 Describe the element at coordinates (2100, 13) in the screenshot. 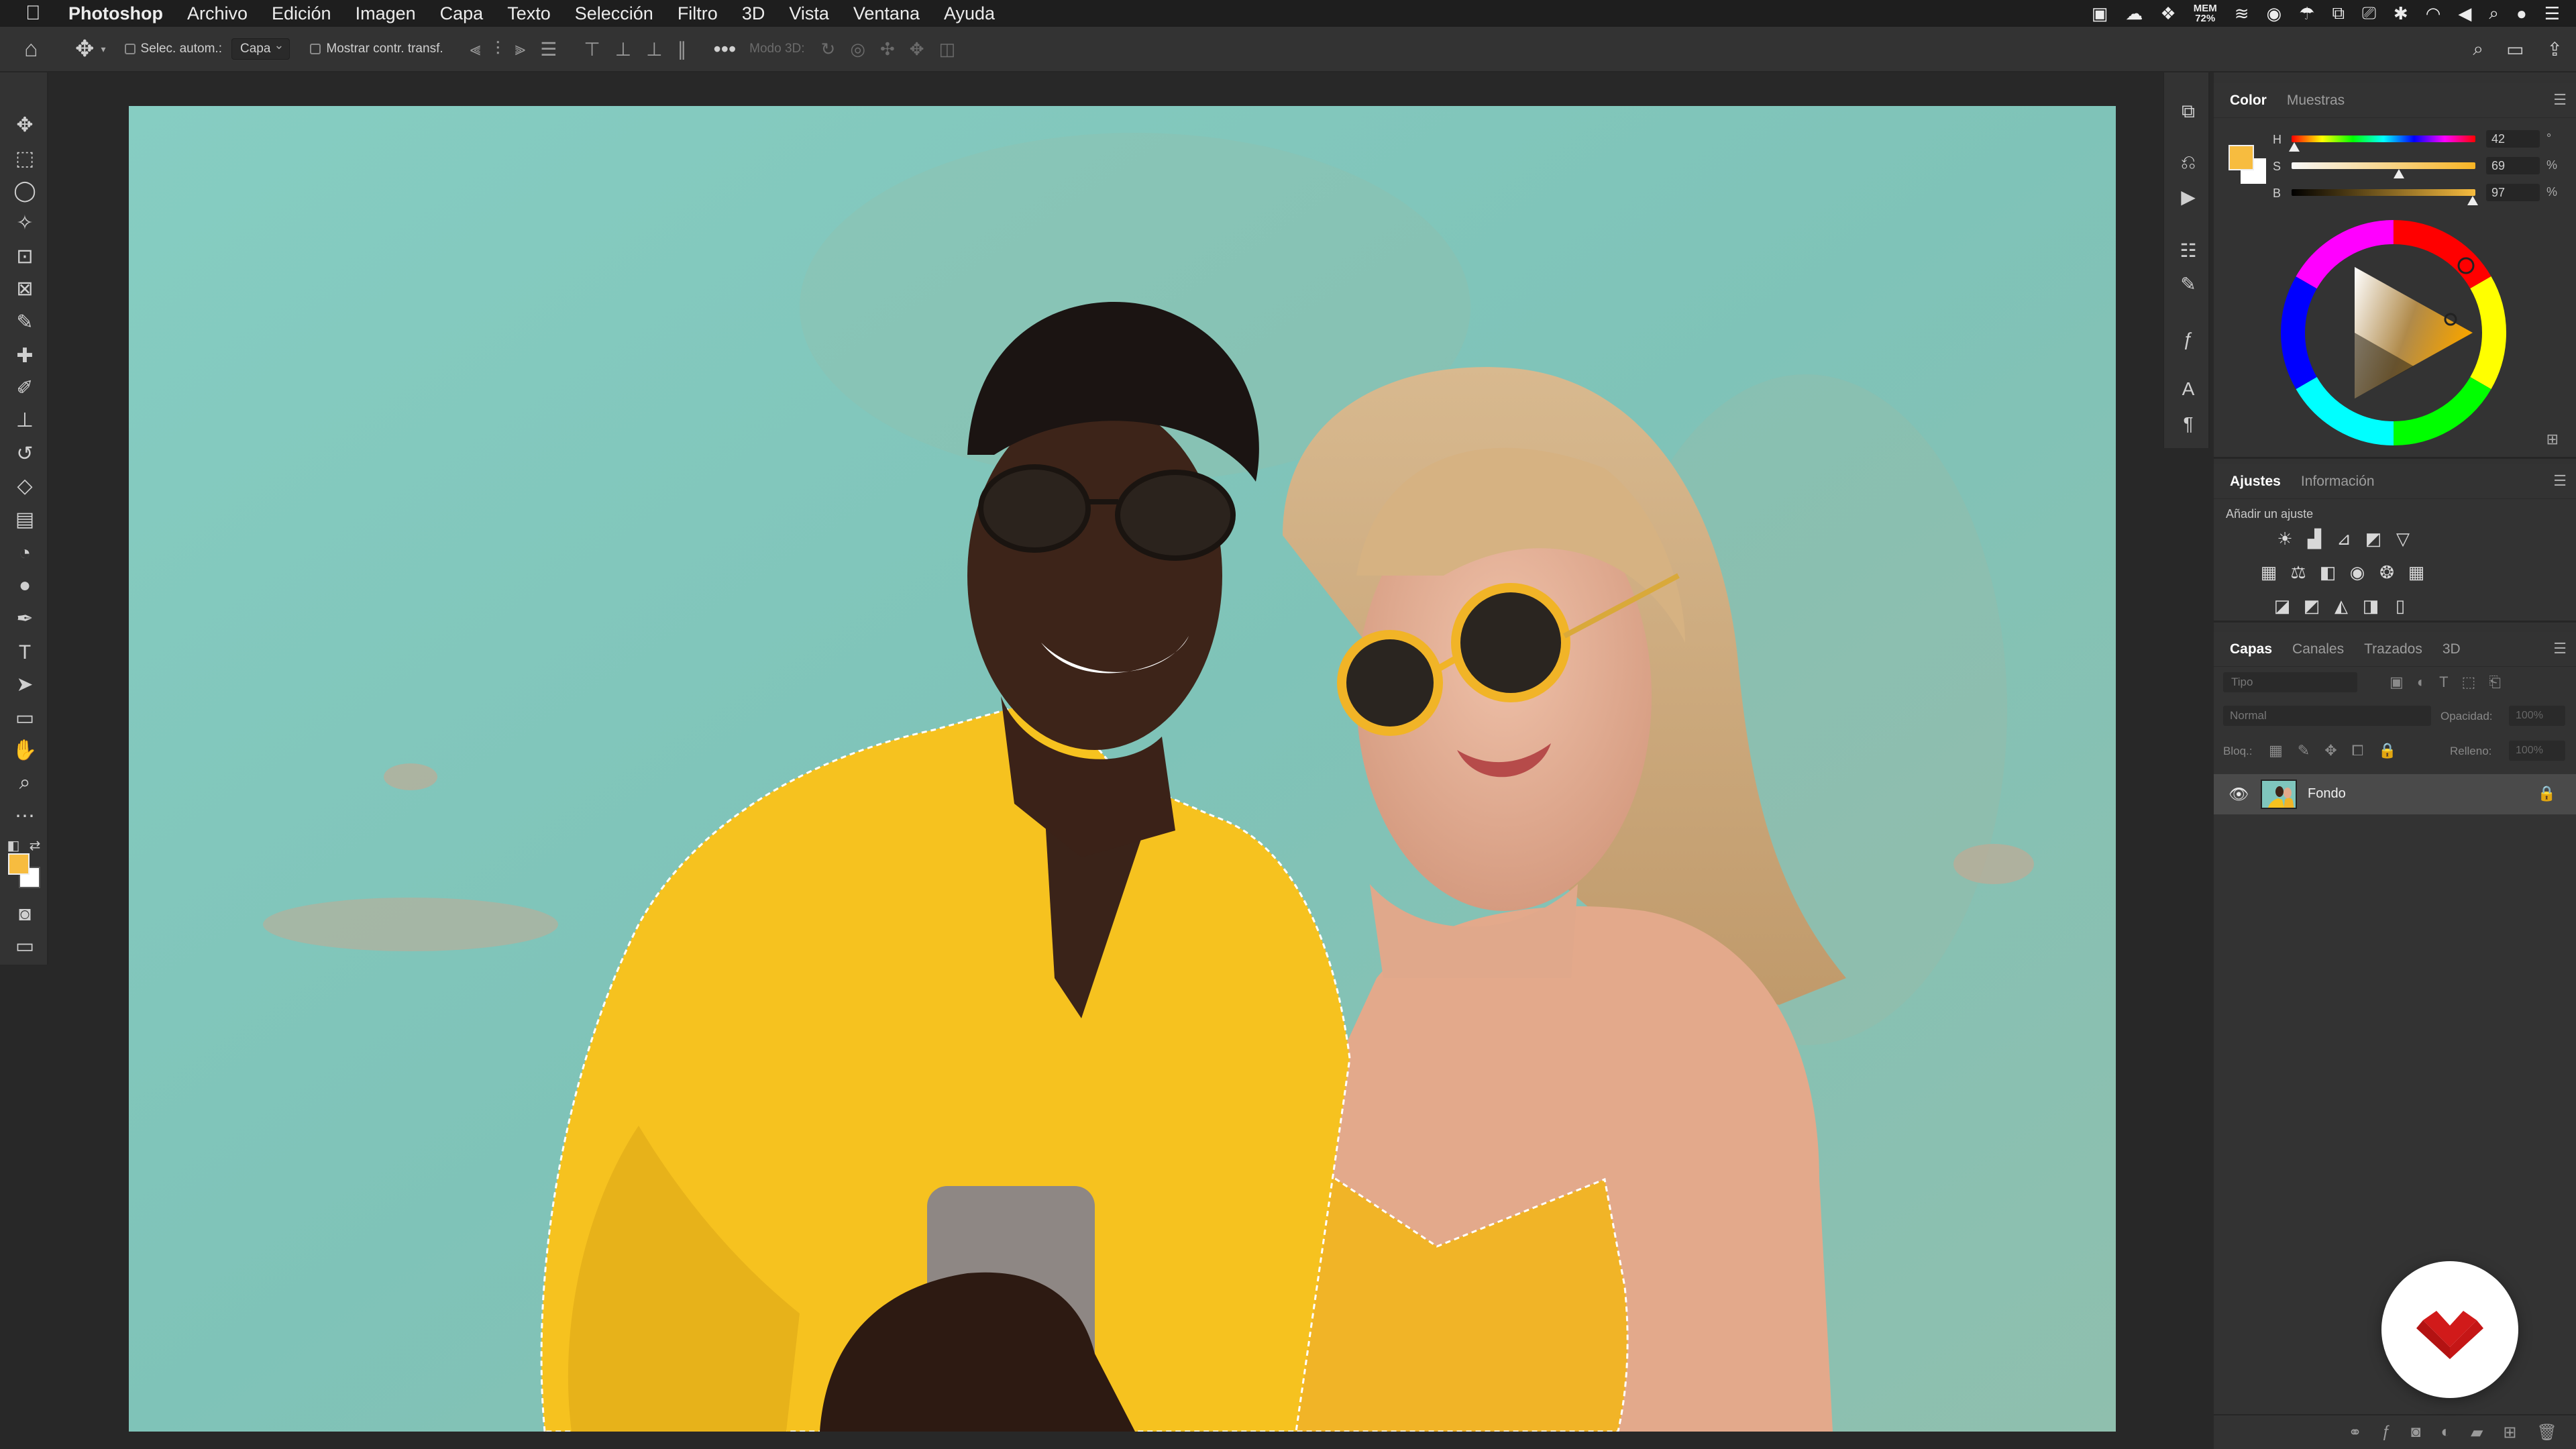

I see `display-icon: ▣` at that location.